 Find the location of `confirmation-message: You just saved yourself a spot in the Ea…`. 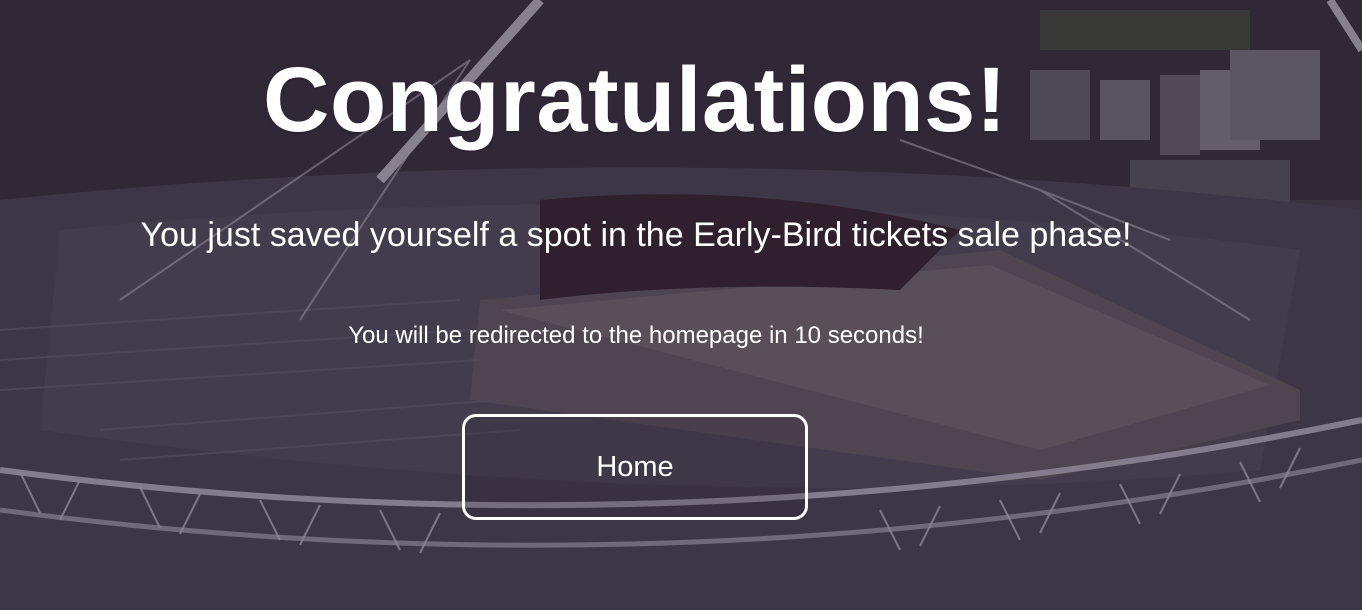

confirmation-message: You just saved yourself a spot in the Ea… is located at coordinates (636, 235).